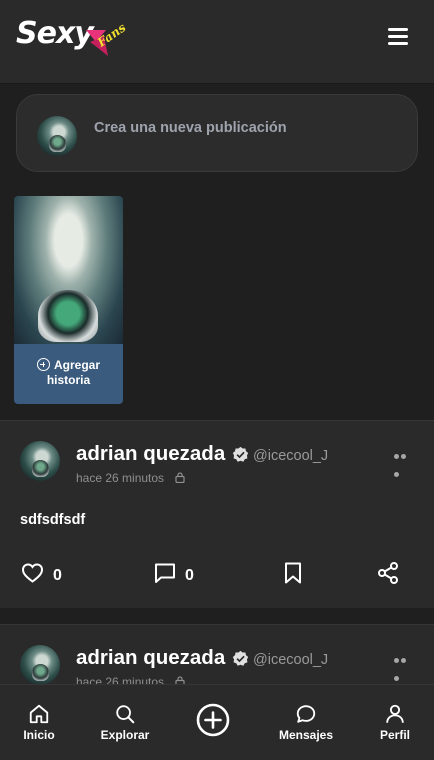 The width and height of the screenshot is (434, 760). I want to click on add-story-button: Agregar historia, so click(68, 374).